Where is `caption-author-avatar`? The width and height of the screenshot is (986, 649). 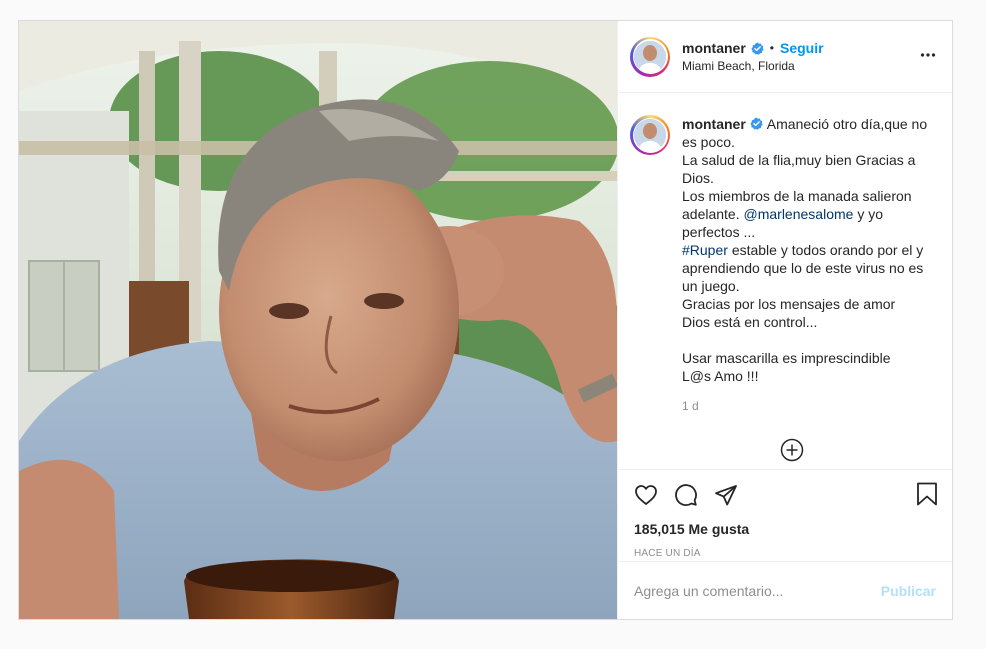 caption-author-avatar is located at coordinates (650, 135).